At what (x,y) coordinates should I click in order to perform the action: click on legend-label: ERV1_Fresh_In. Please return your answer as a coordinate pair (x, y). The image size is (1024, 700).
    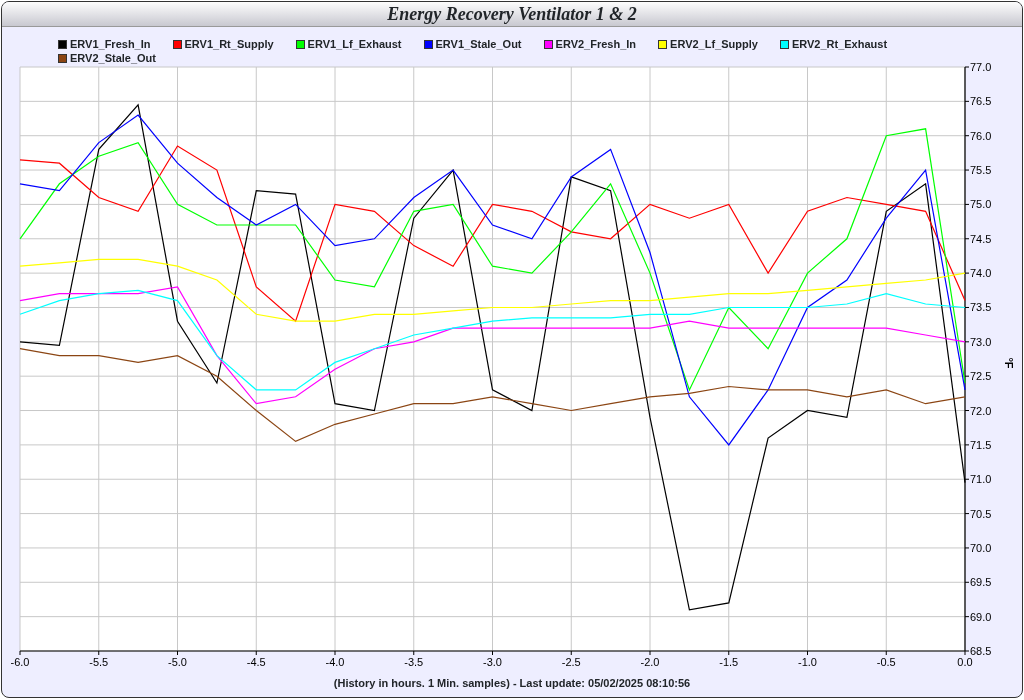
    Looking at the image, I should click on (110, 44).